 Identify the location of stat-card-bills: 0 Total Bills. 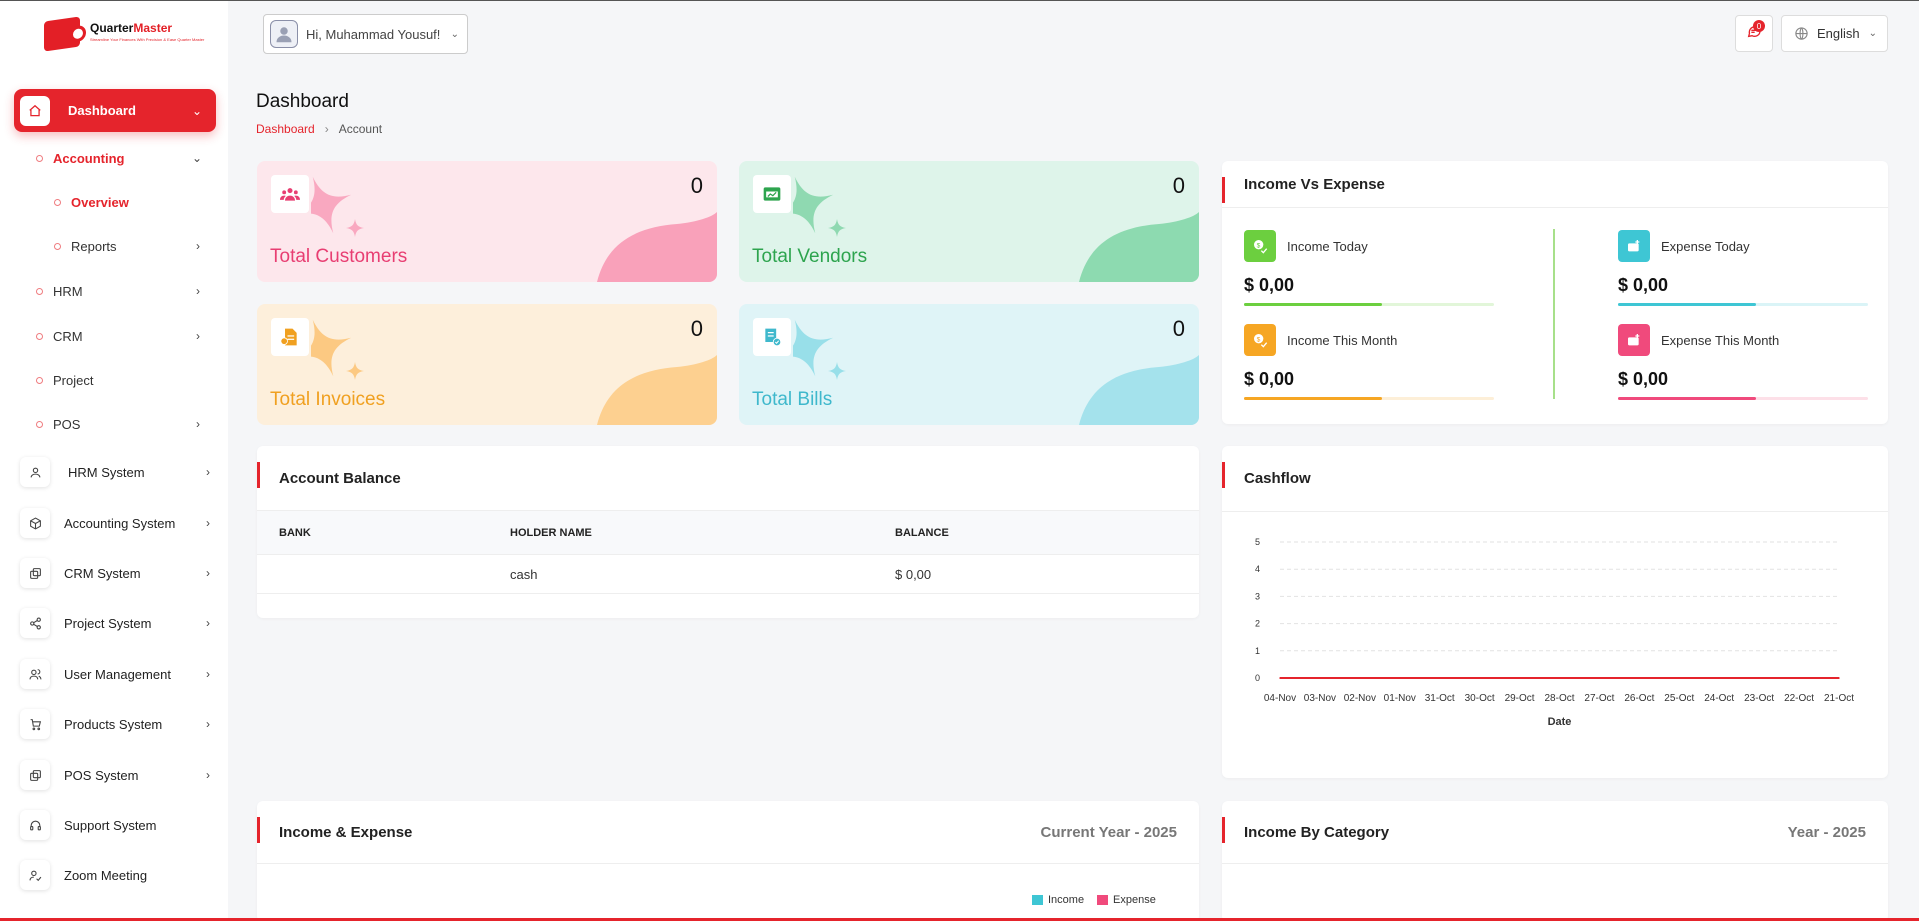
(969, 364).